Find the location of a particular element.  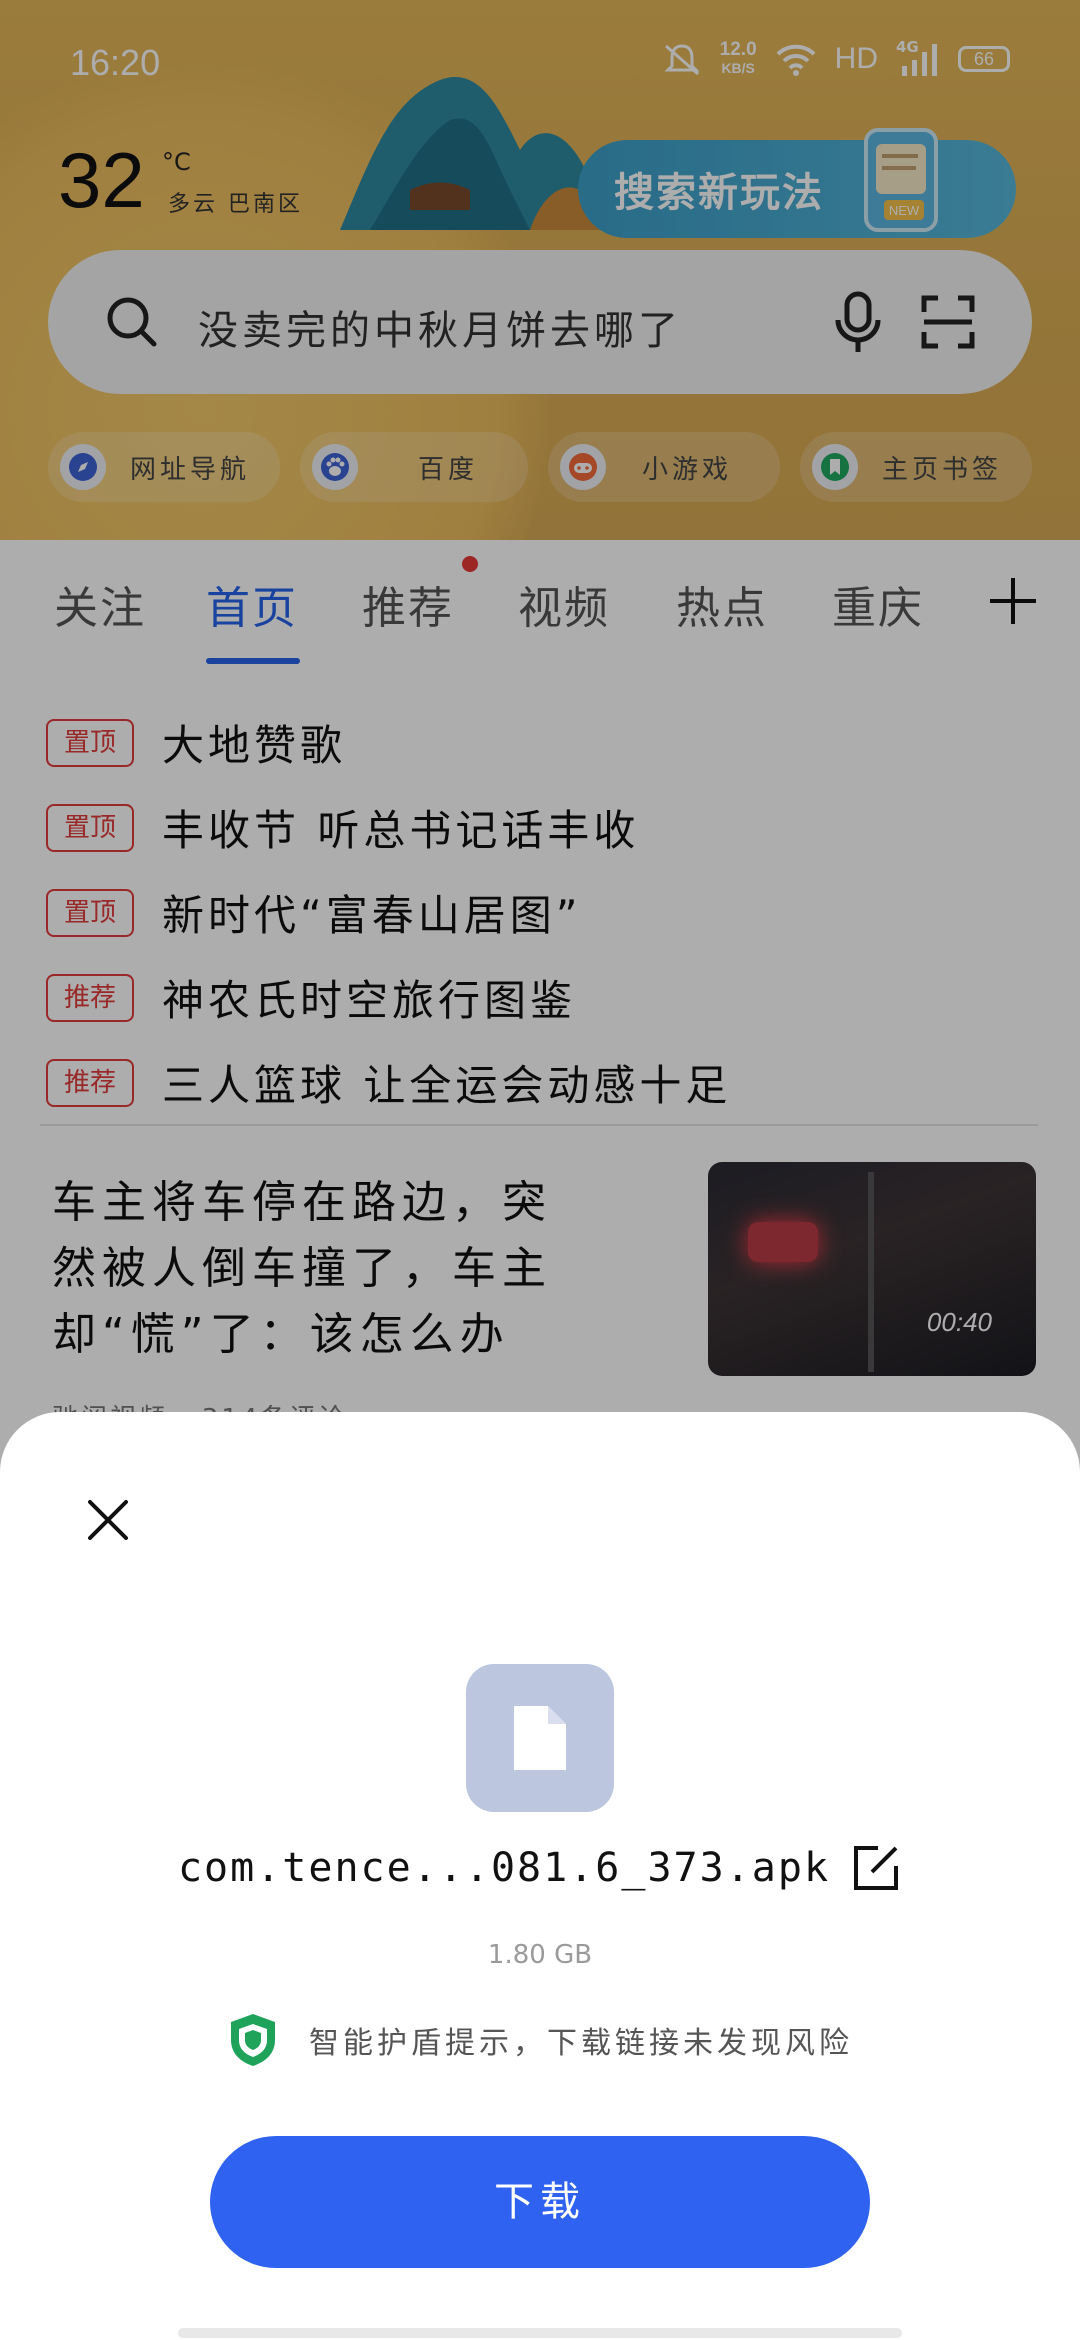

file-size: 1.80 GB is located at coordinates (540, 1955).